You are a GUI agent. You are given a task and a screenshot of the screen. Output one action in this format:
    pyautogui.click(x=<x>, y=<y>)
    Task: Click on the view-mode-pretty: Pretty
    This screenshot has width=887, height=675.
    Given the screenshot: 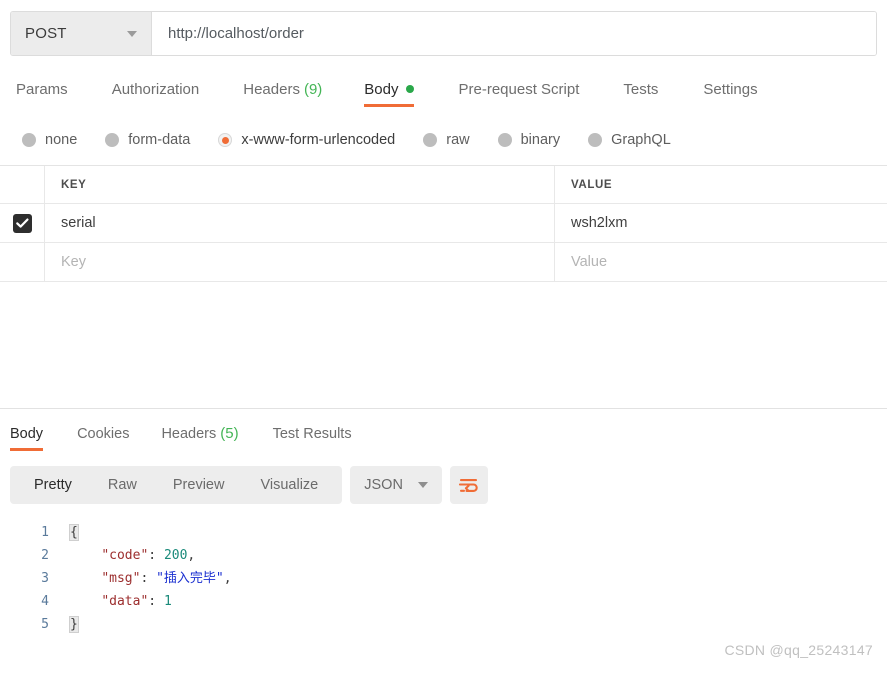 What is the action you would take?
    pyautogui.click(x=53, y=485)
    